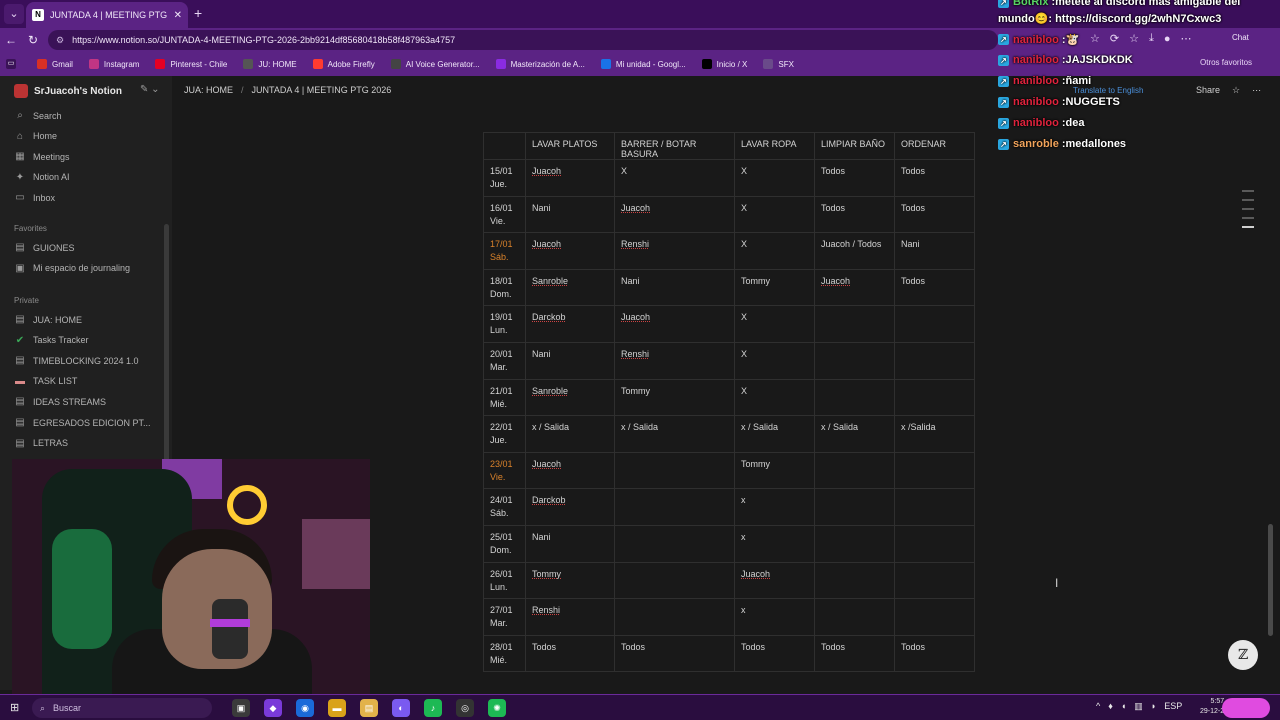 This screenshot has height=720, width=1280. What do you see at coordinates (1153, 706) in the screenshot?
I see `volume-icon: ◗` at bounding box center [1153, 706].